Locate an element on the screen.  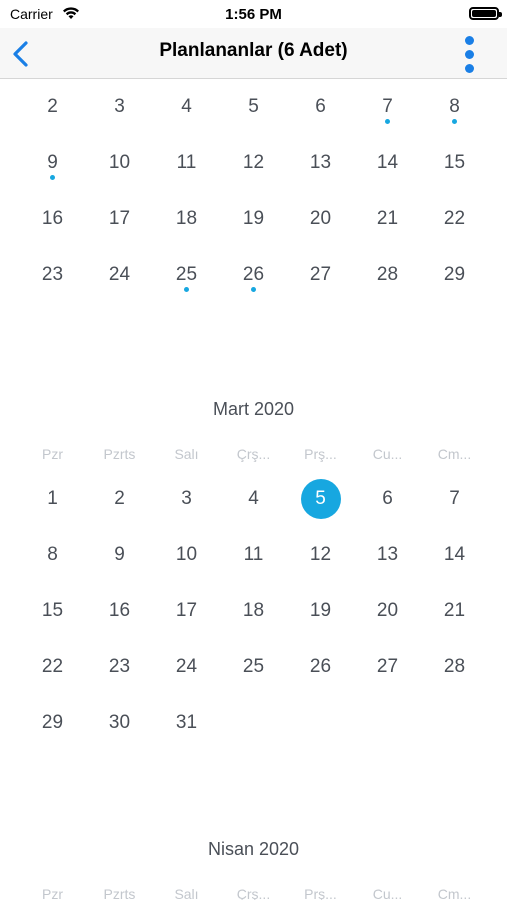
day-number: 13 is located at coordinates (320, 162).